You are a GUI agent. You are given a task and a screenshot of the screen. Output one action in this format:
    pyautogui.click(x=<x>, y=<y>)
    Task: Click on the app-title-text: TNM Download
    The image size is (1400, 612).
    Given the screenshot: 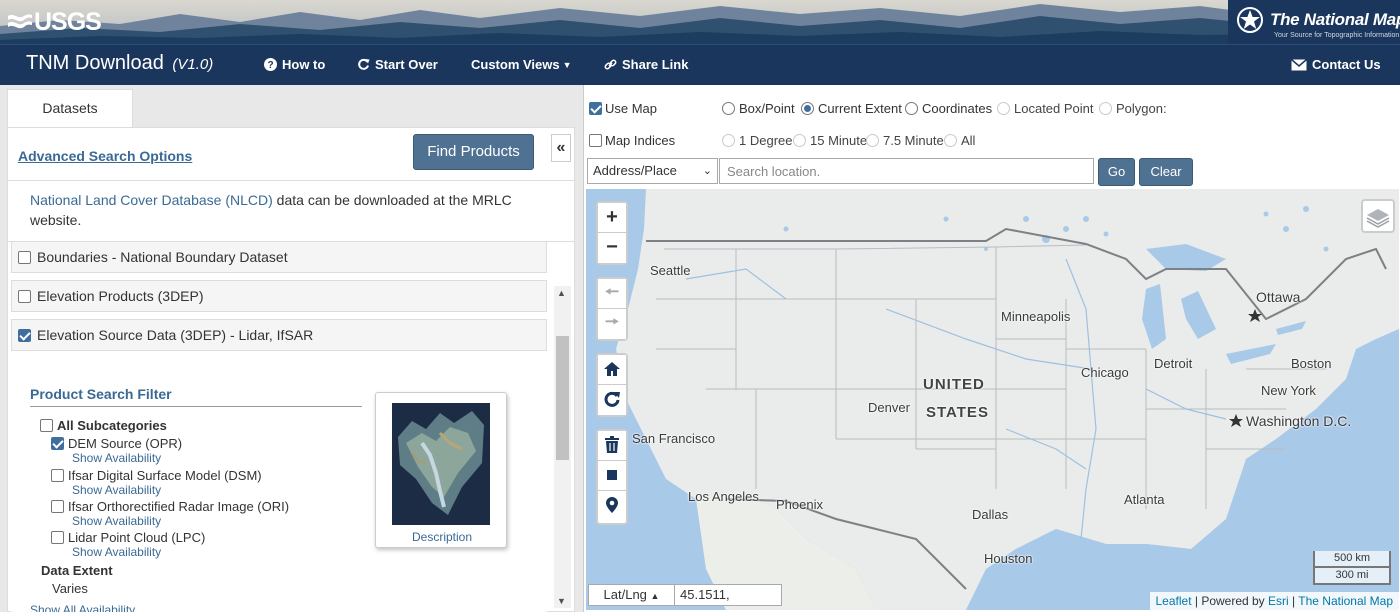 What is the action you would take?
    pyautogui.click(x=95, y=63)
    